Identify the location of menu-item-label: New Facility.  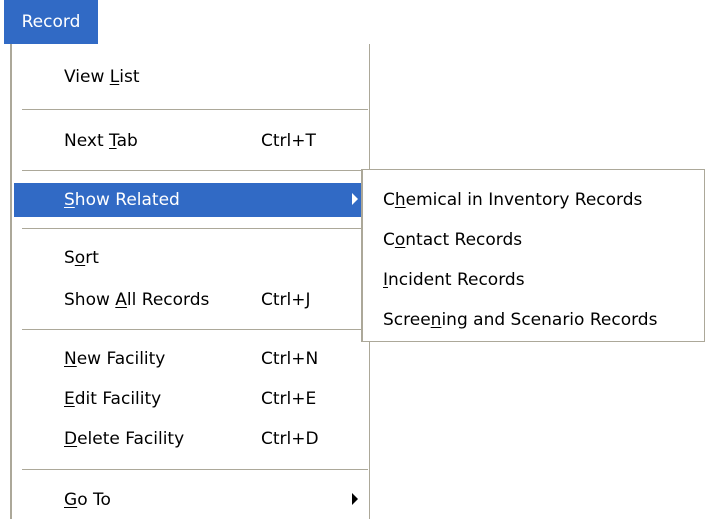
(115, 359).